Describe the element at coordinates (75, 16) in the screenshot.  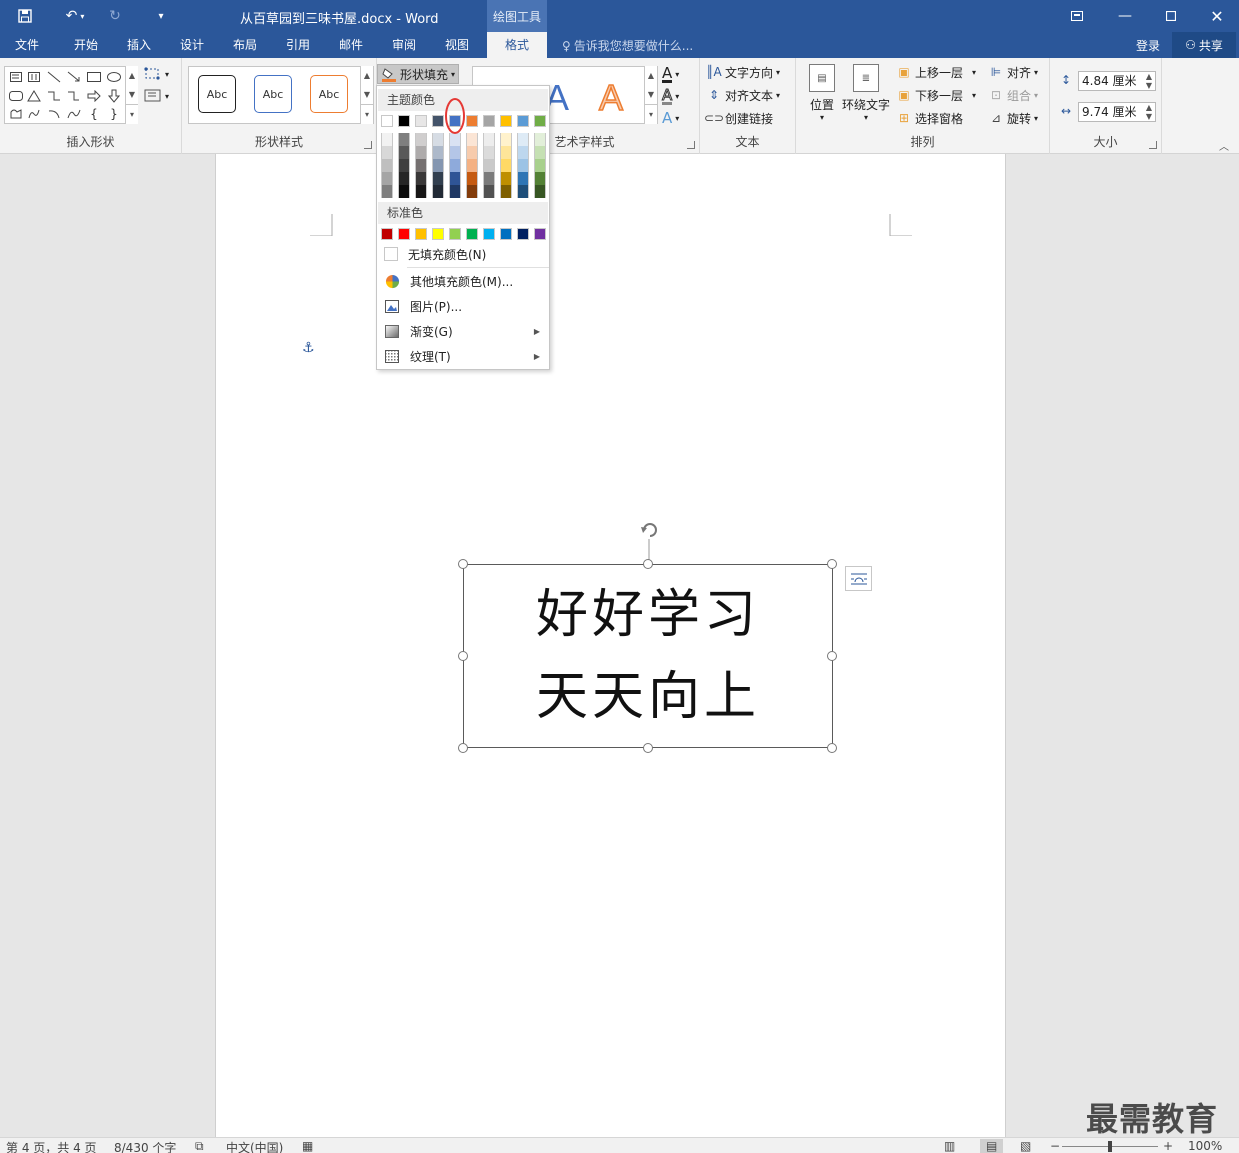
I see `undo-icon: ↶ ▾` at that location.